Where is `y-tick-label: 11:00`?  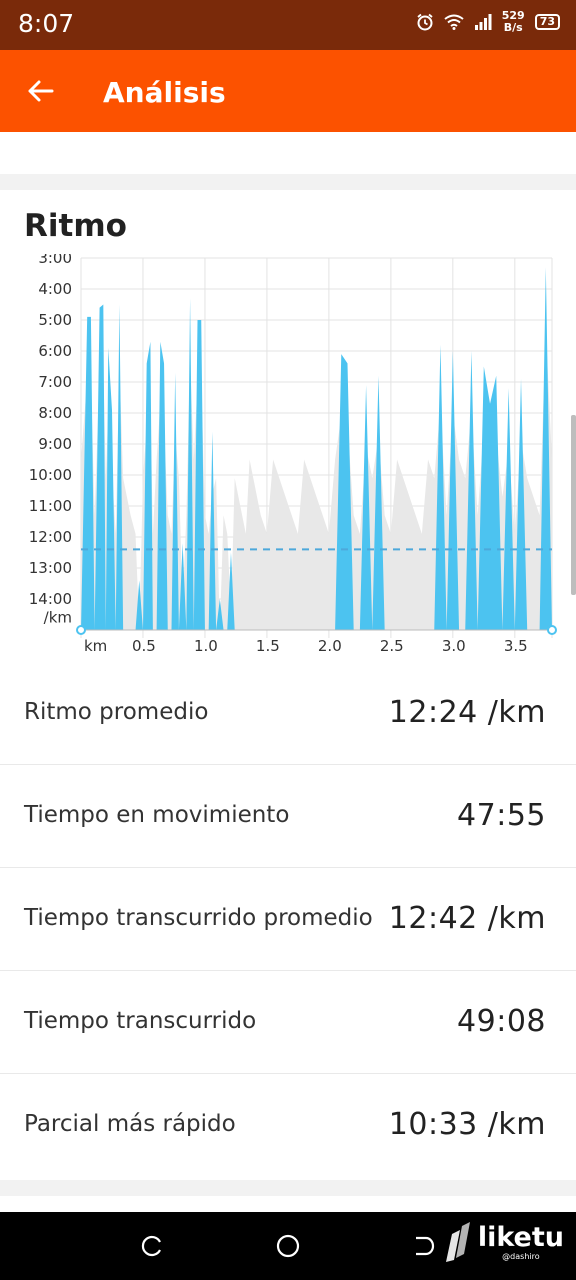
y-tick-label: 11:00 is located at coordinates (50, 506).